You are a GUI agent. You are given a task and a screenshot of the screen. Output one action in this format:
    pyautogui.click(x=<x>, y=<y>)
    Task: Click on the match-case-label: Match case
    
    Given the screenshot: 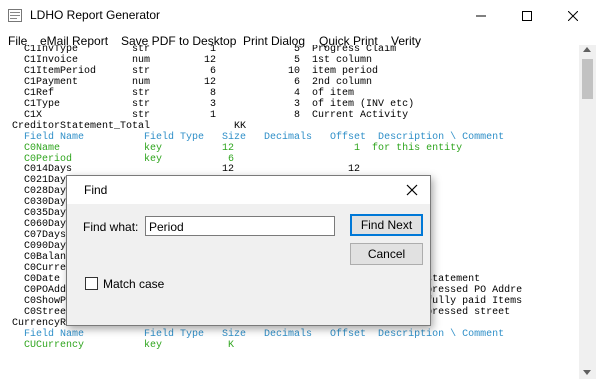 What is the action you would take?
    pyautogui.click(x=133, y=284)
    